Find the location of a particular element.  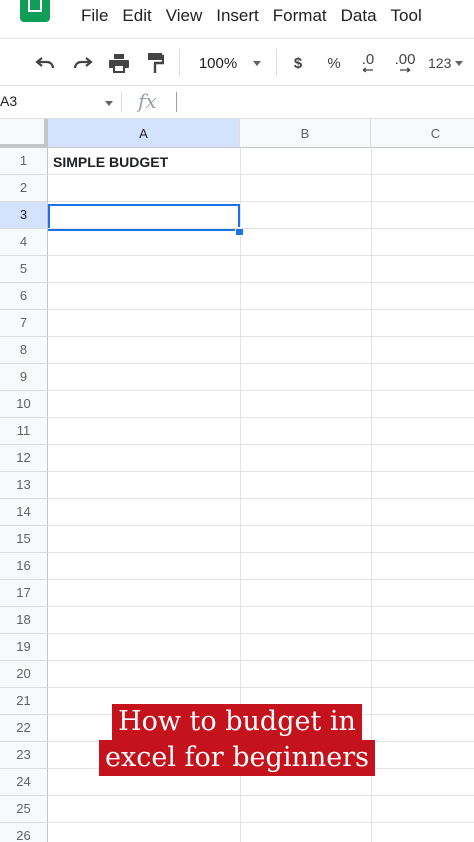

row-header-9: 9 is located at coordinates (24, 377).